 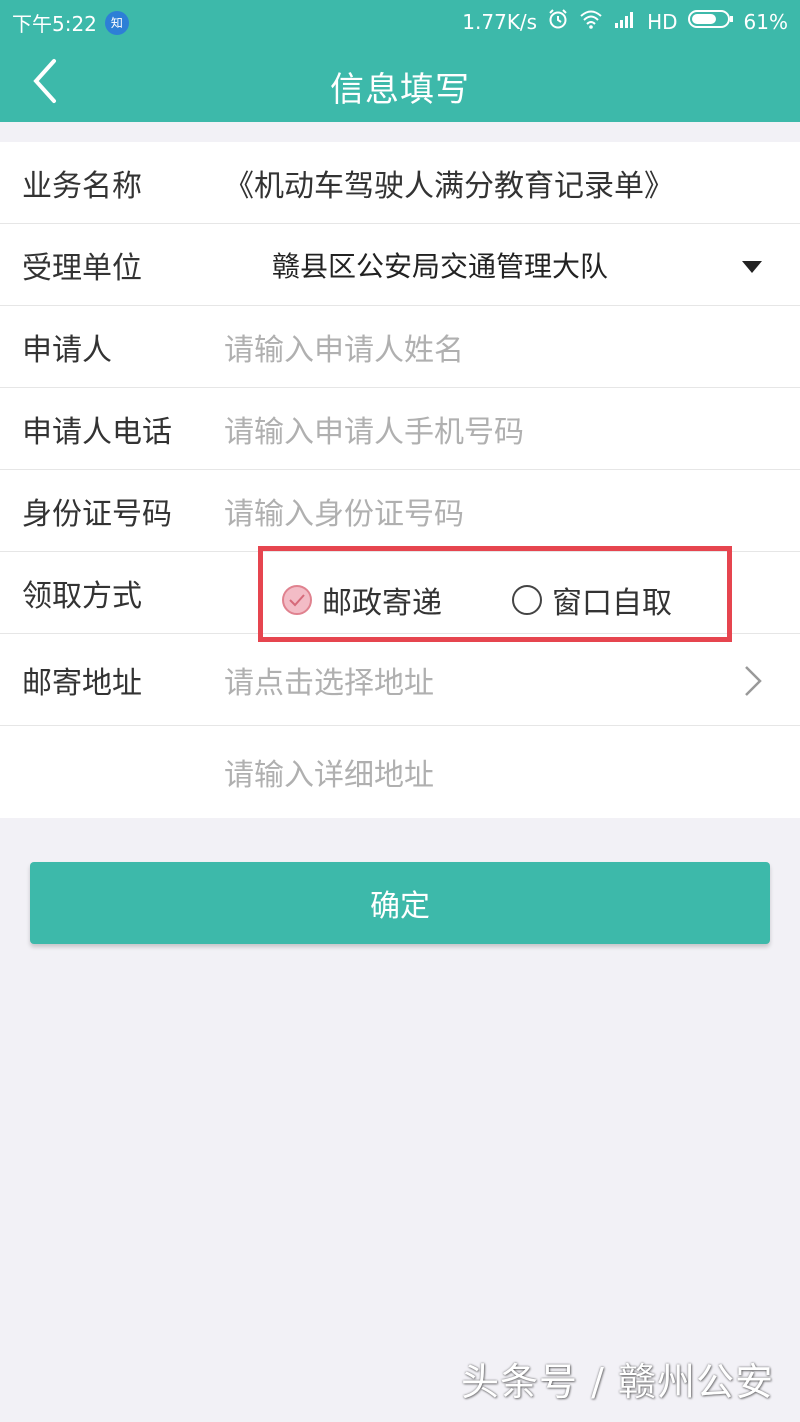 What do you see at coordinates (374, 428) in the screenshot?
I see `phone-input: 请输入申请人手机号码` at bounding box center [374, 428].